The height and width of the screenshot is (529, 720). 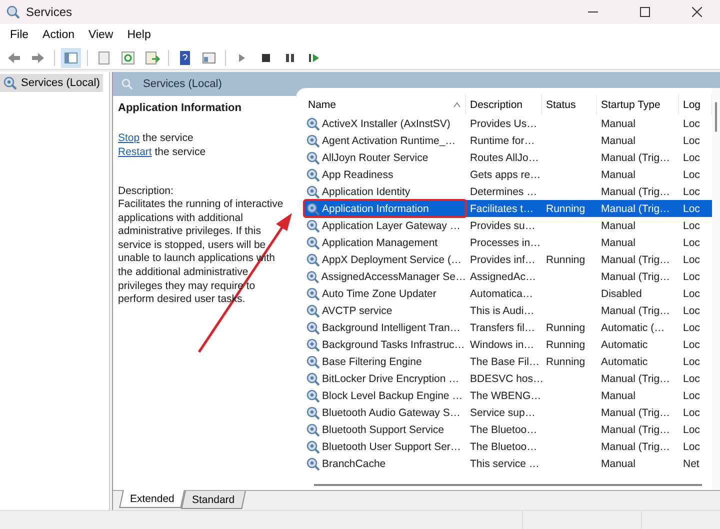 I want to click on table-cell: App Readiness, so click(x=385, y=174).